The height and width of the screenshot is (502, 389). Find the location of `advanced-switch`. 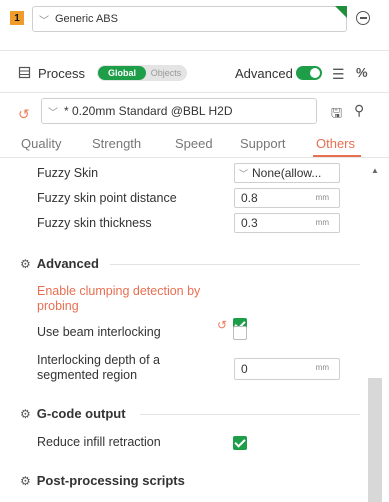

advanced-switch is located at coordinates (309, 73).